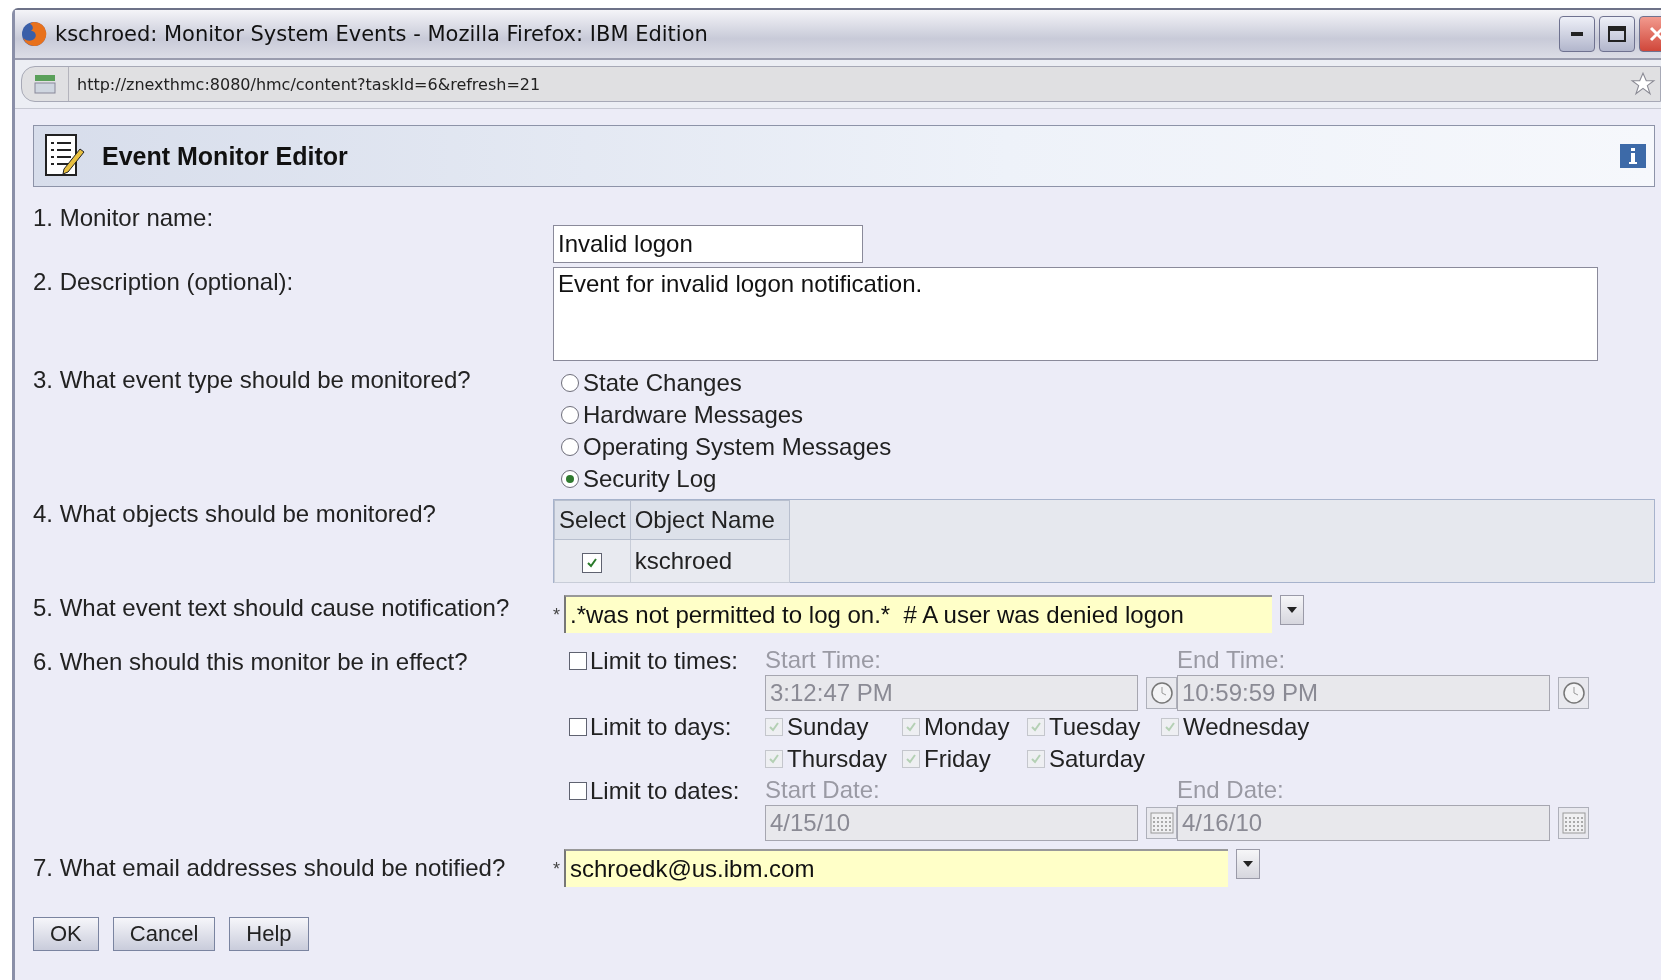  What do you see at coordinates (270, 868) in the screenshot?
I see `field-label: 7. What email addresses should be notified?` at bounding box center [270, 868].